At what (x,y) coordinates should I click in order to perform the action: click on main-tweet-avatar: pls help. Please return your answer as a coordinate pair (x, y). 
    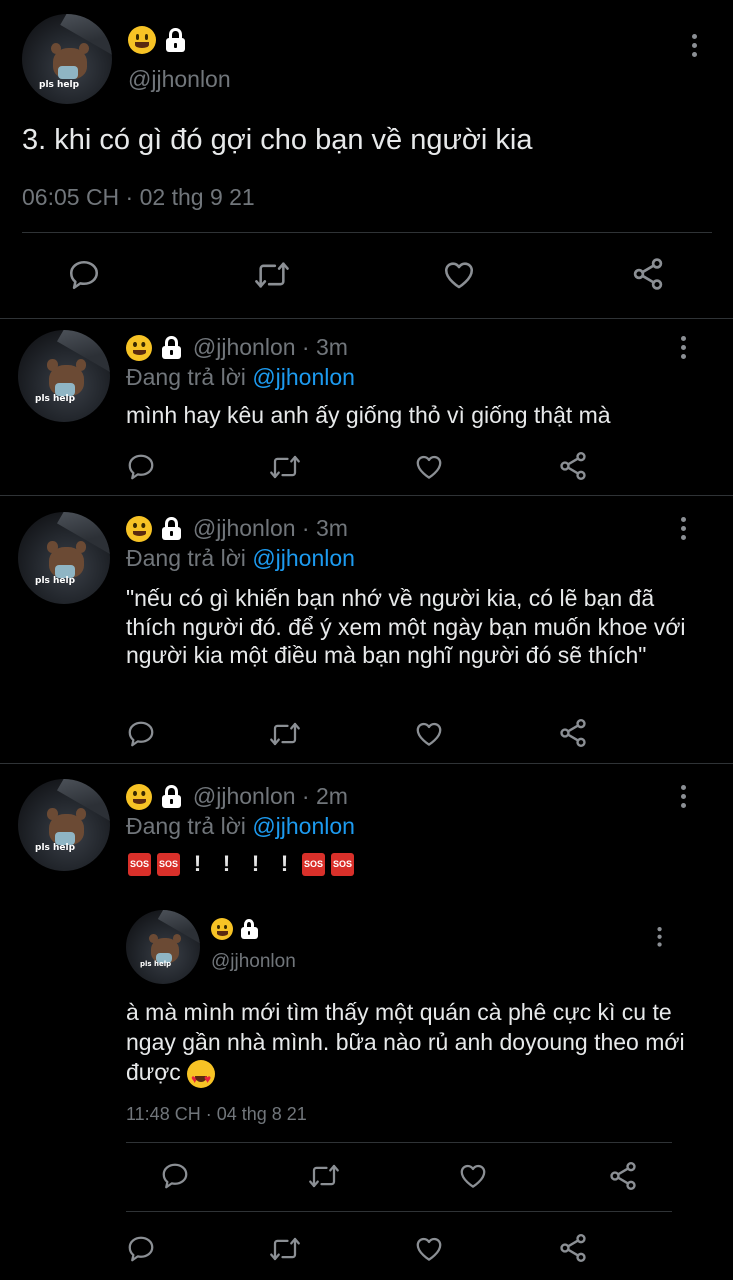
    Looking at the image, I should click on (67, 59).